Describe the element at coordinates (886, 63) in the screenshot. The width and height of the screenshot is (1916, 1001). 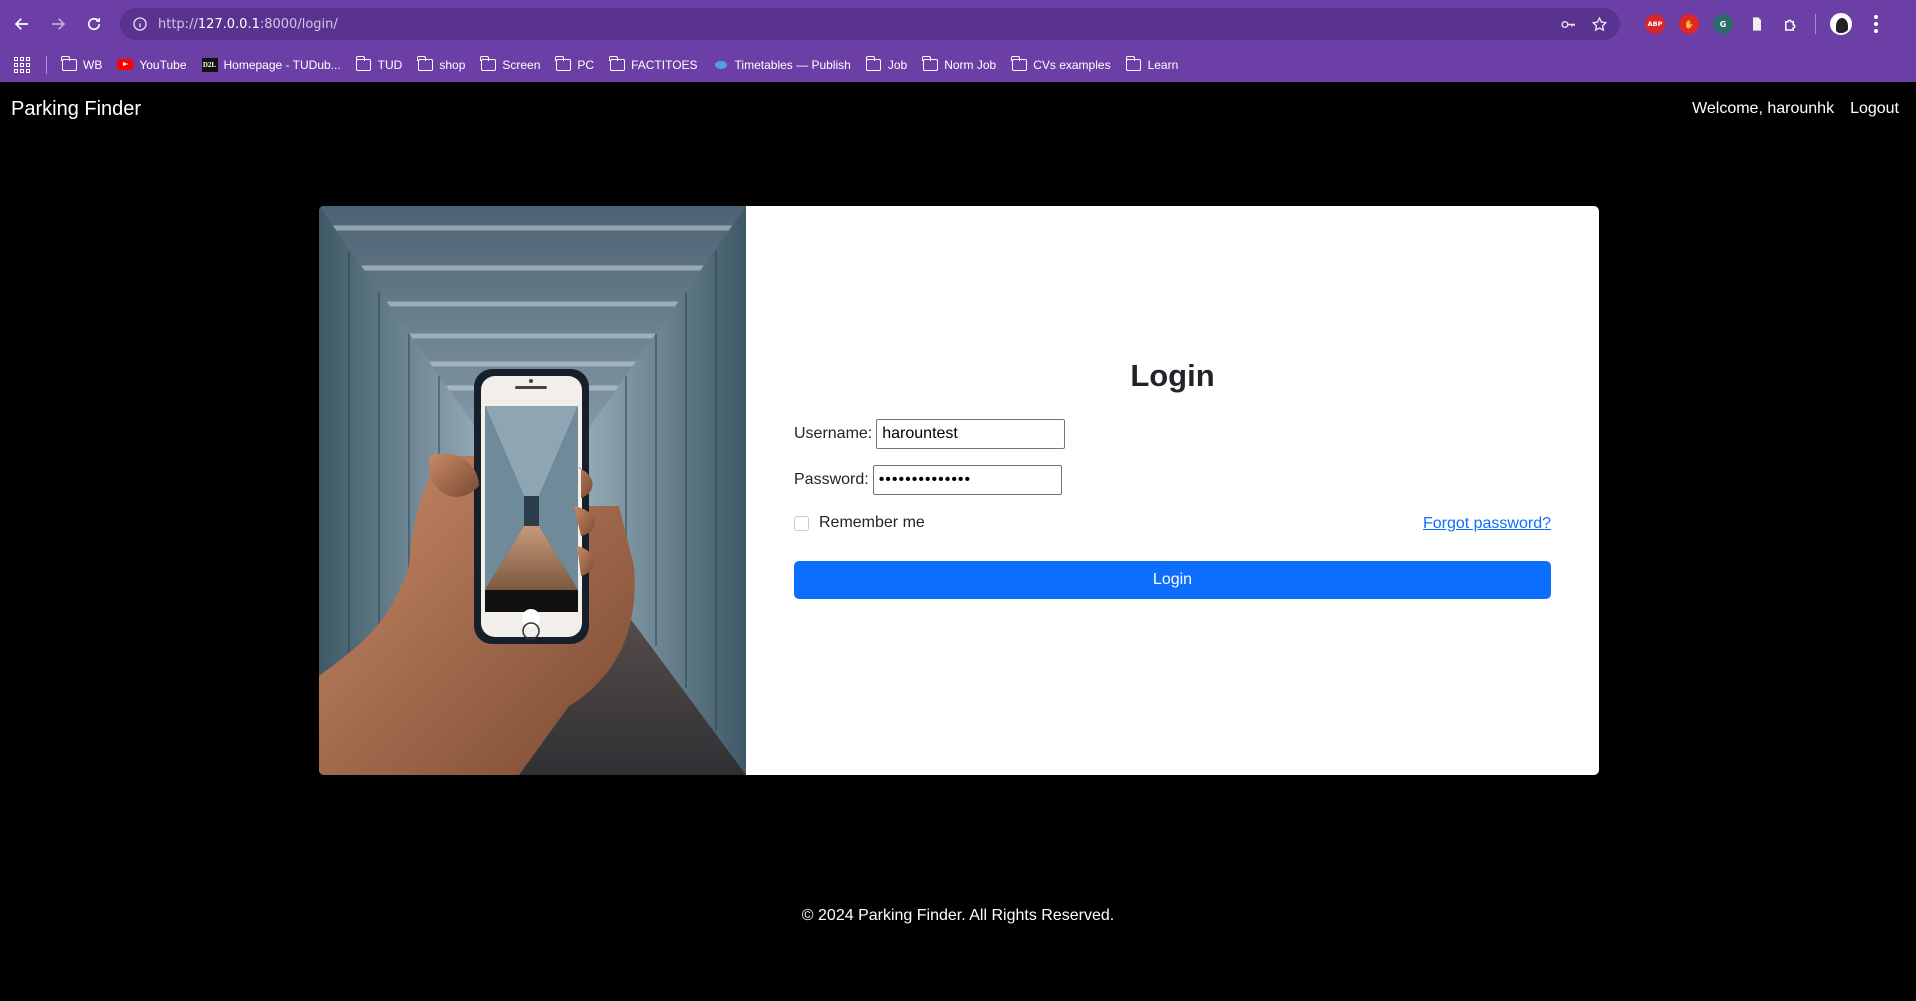
I see `bookmark-item: Job` at that location.